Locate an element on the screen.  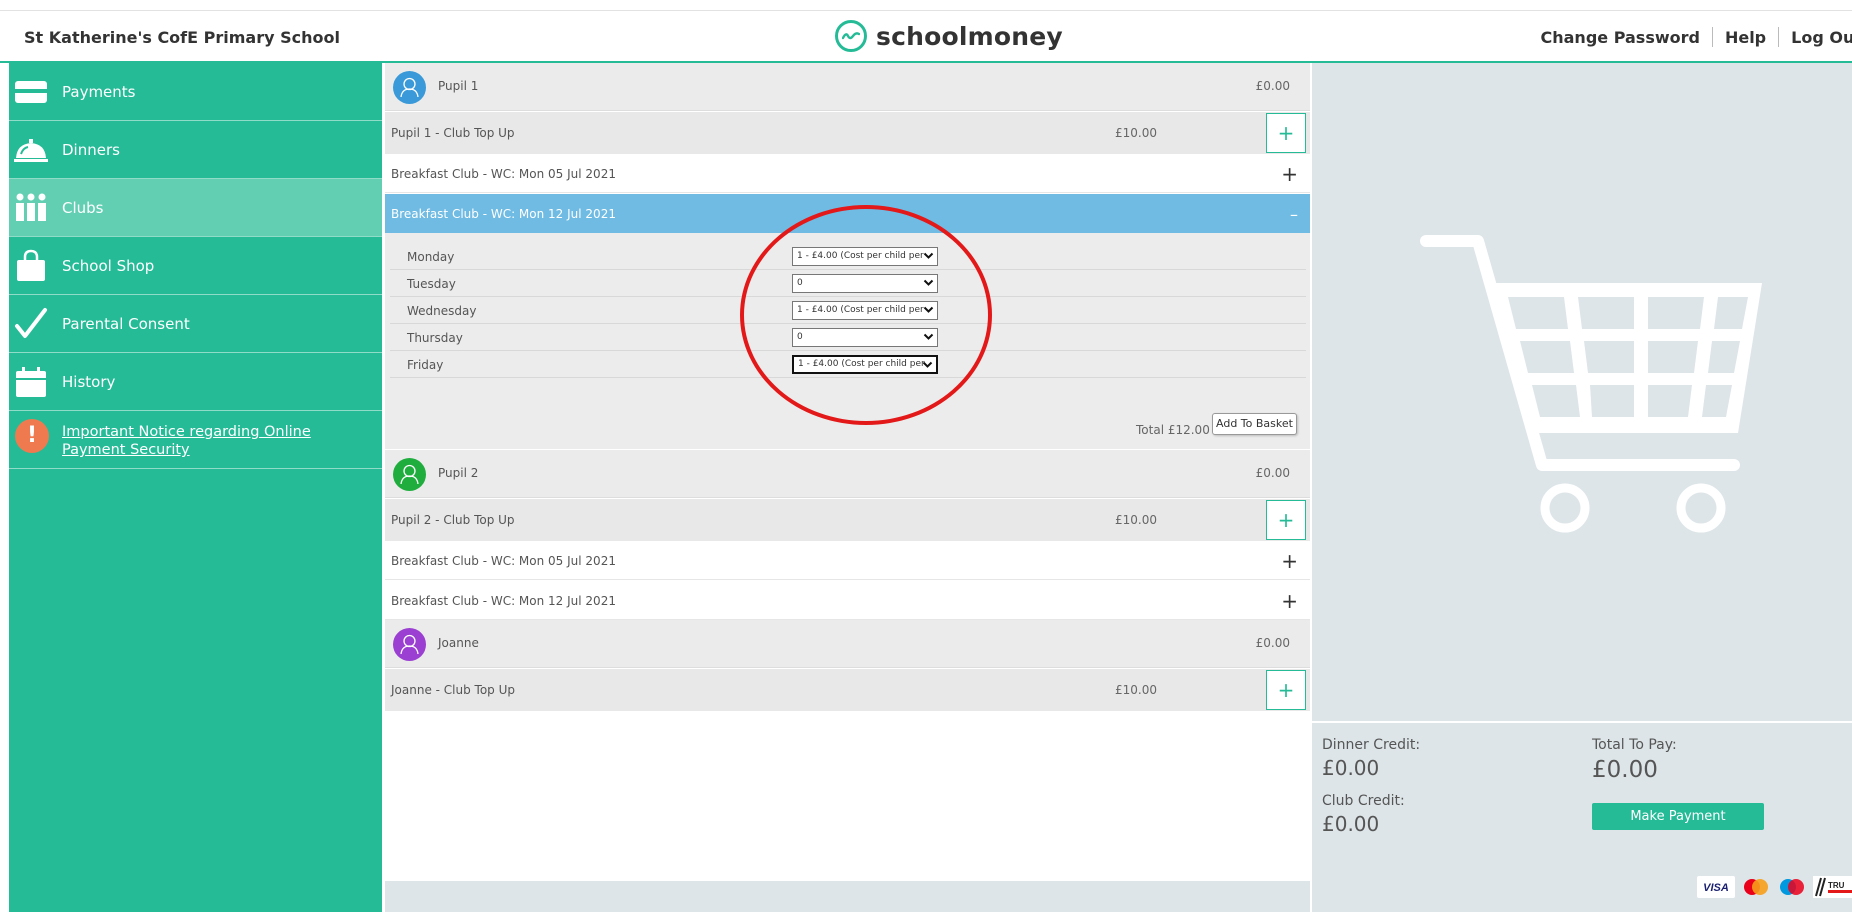
help-link: Help is located at coordinates (1745, 37).